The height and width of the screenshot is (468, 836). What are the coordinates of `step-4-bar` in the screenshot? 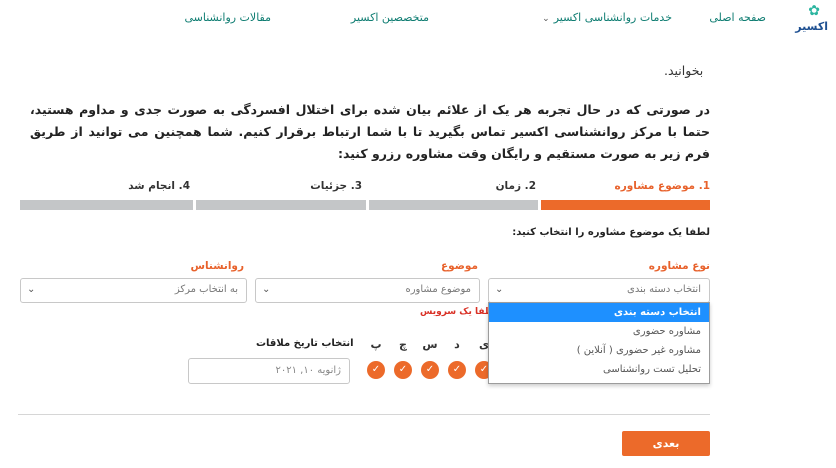 It's located at (106, 205).